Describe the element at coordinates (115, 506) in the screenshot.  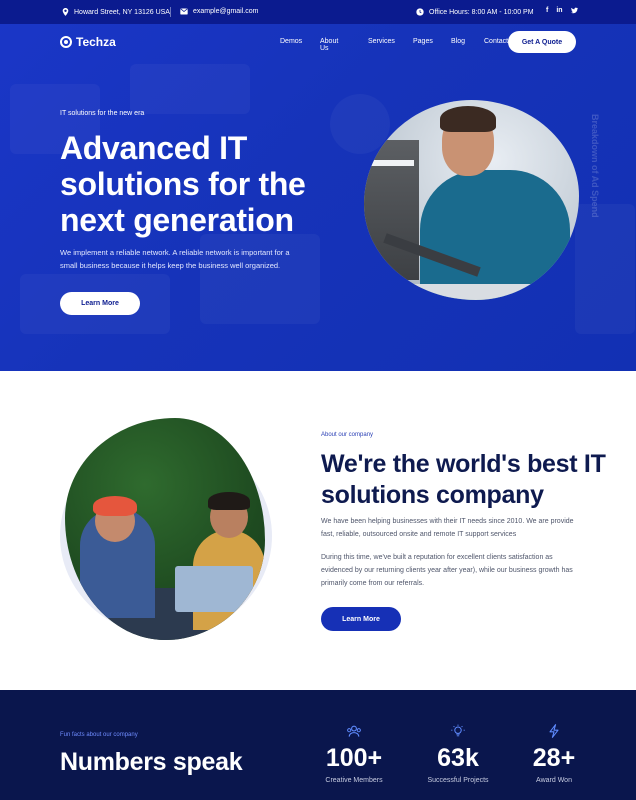
I see `photo-person-1-hair` at that location.